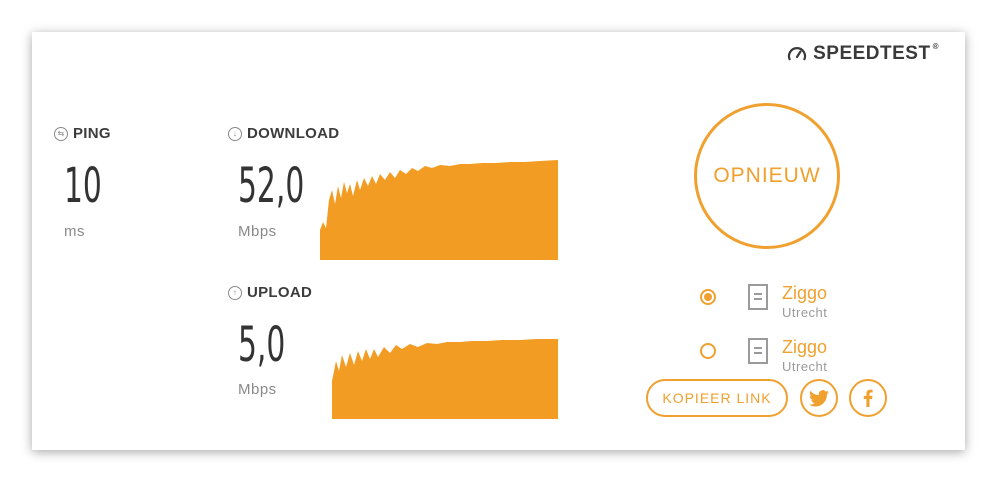  What do you see at coordinates (257, 231) in the screenshot?
I see `download-unit: Mbps` at bounding box center [257, 231].